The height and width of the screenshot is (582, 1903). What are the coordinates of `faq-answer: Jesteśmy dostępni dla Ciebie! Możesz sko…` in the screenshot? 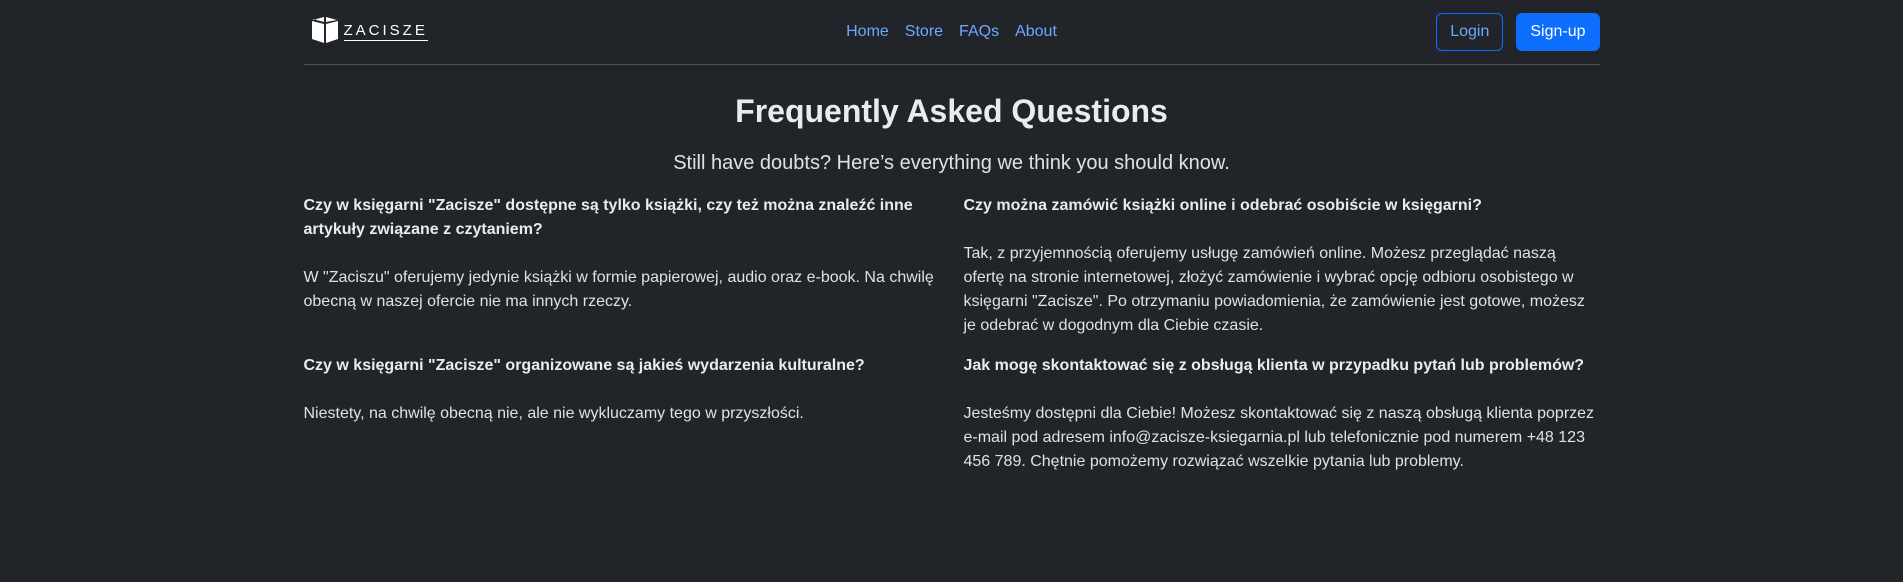 It's located at (1279, 437).